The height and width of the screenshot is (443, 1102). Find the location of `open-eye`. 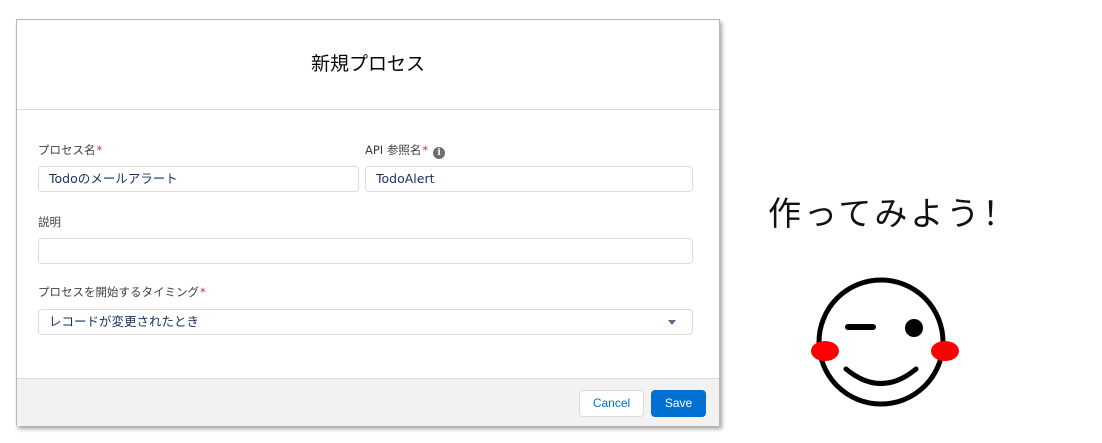

open-eye is located at coordinates (914, 328).